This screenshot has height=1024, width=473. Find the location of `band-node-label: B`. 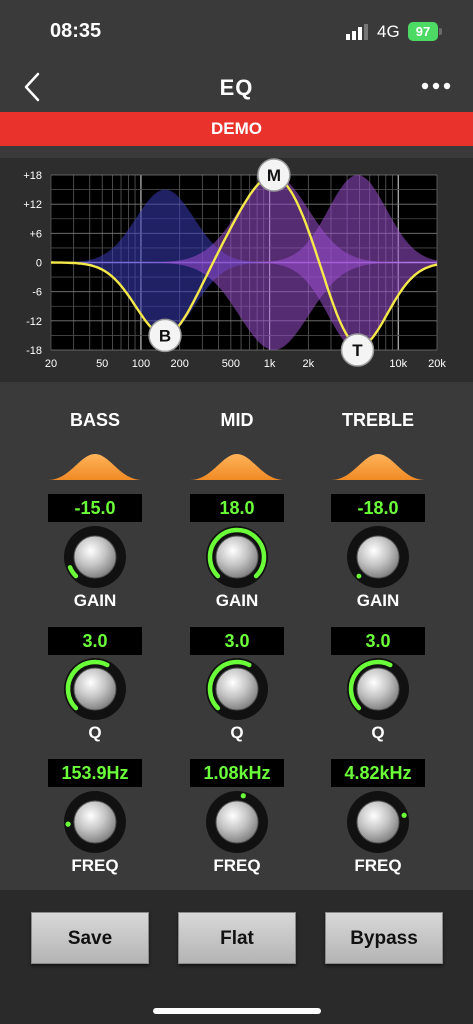

band-node-label: B is located at coordinates (165, 335).